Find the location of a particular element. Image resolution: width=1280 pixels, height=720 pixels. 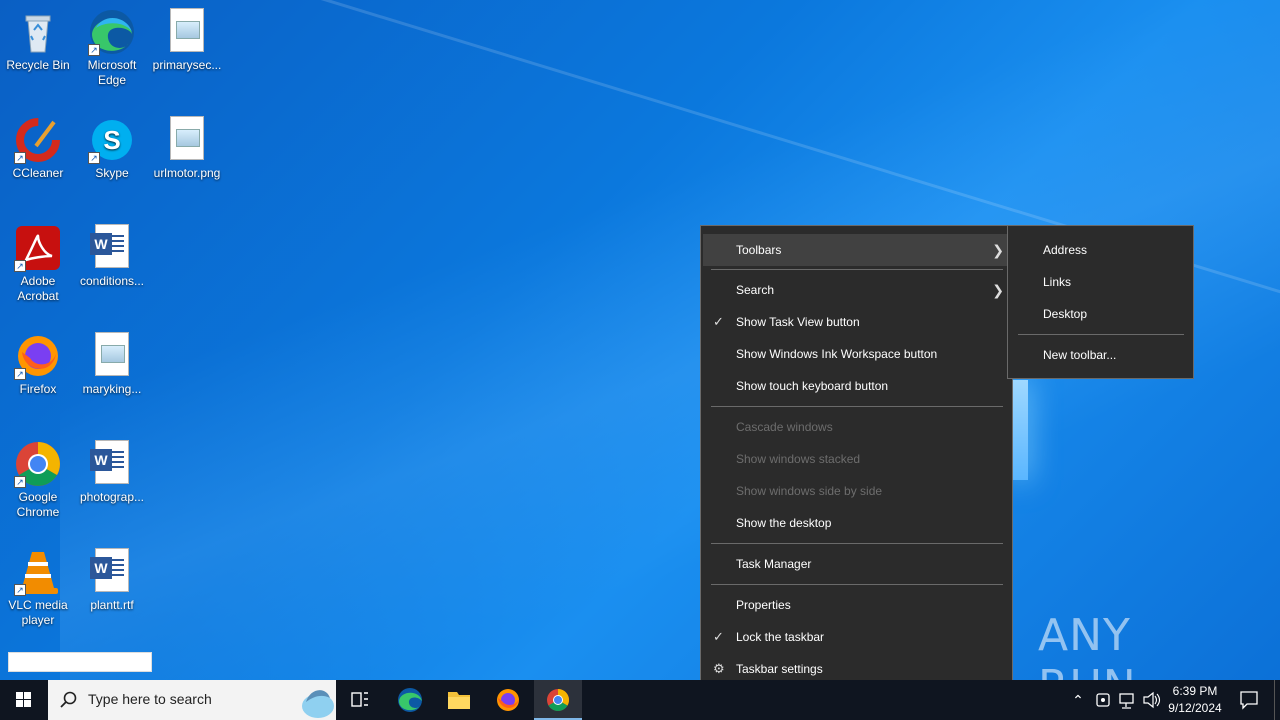

action-center-button is located at coordinates (1249, 700).